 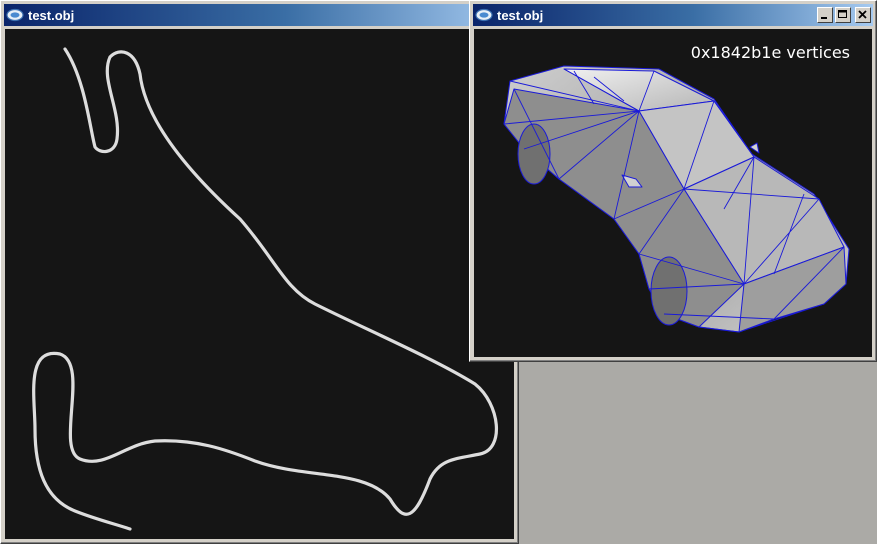 What do you see at coordinates (770, 52) in the screenshot?
I see `vertex-count-label: 0x1842b1e vertices` at bounding box center [770, 52].